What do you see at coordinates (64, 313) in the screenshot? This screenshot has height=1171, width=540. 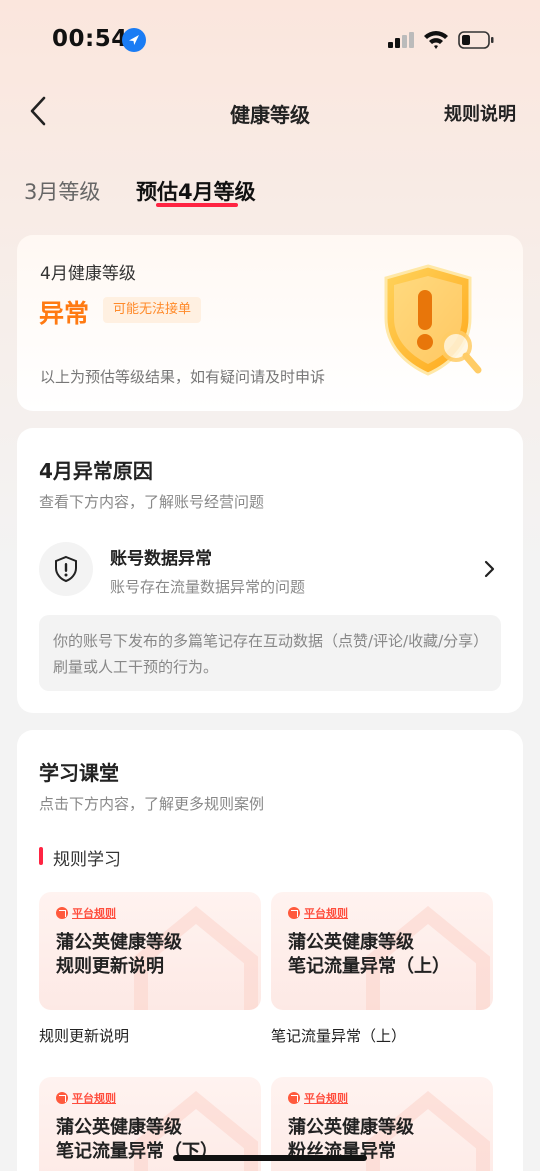 I see `level-status: 异常` at bounding box center [64, 313].